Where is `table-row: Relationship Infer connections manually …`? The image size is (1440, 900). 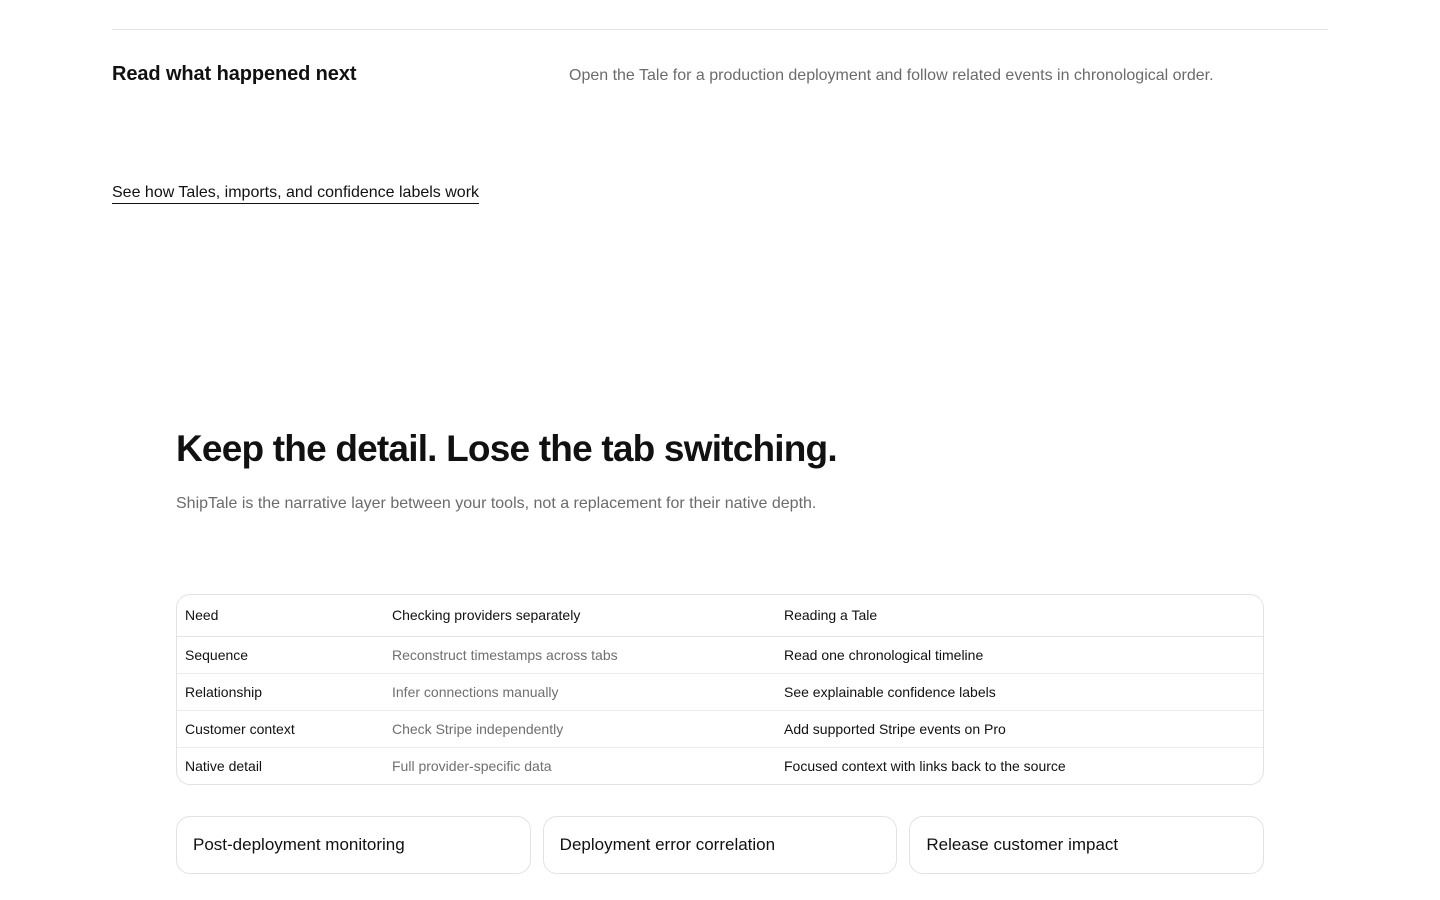
table-row: Relationship Infer connections manually … is located at coordinates (720, 692).